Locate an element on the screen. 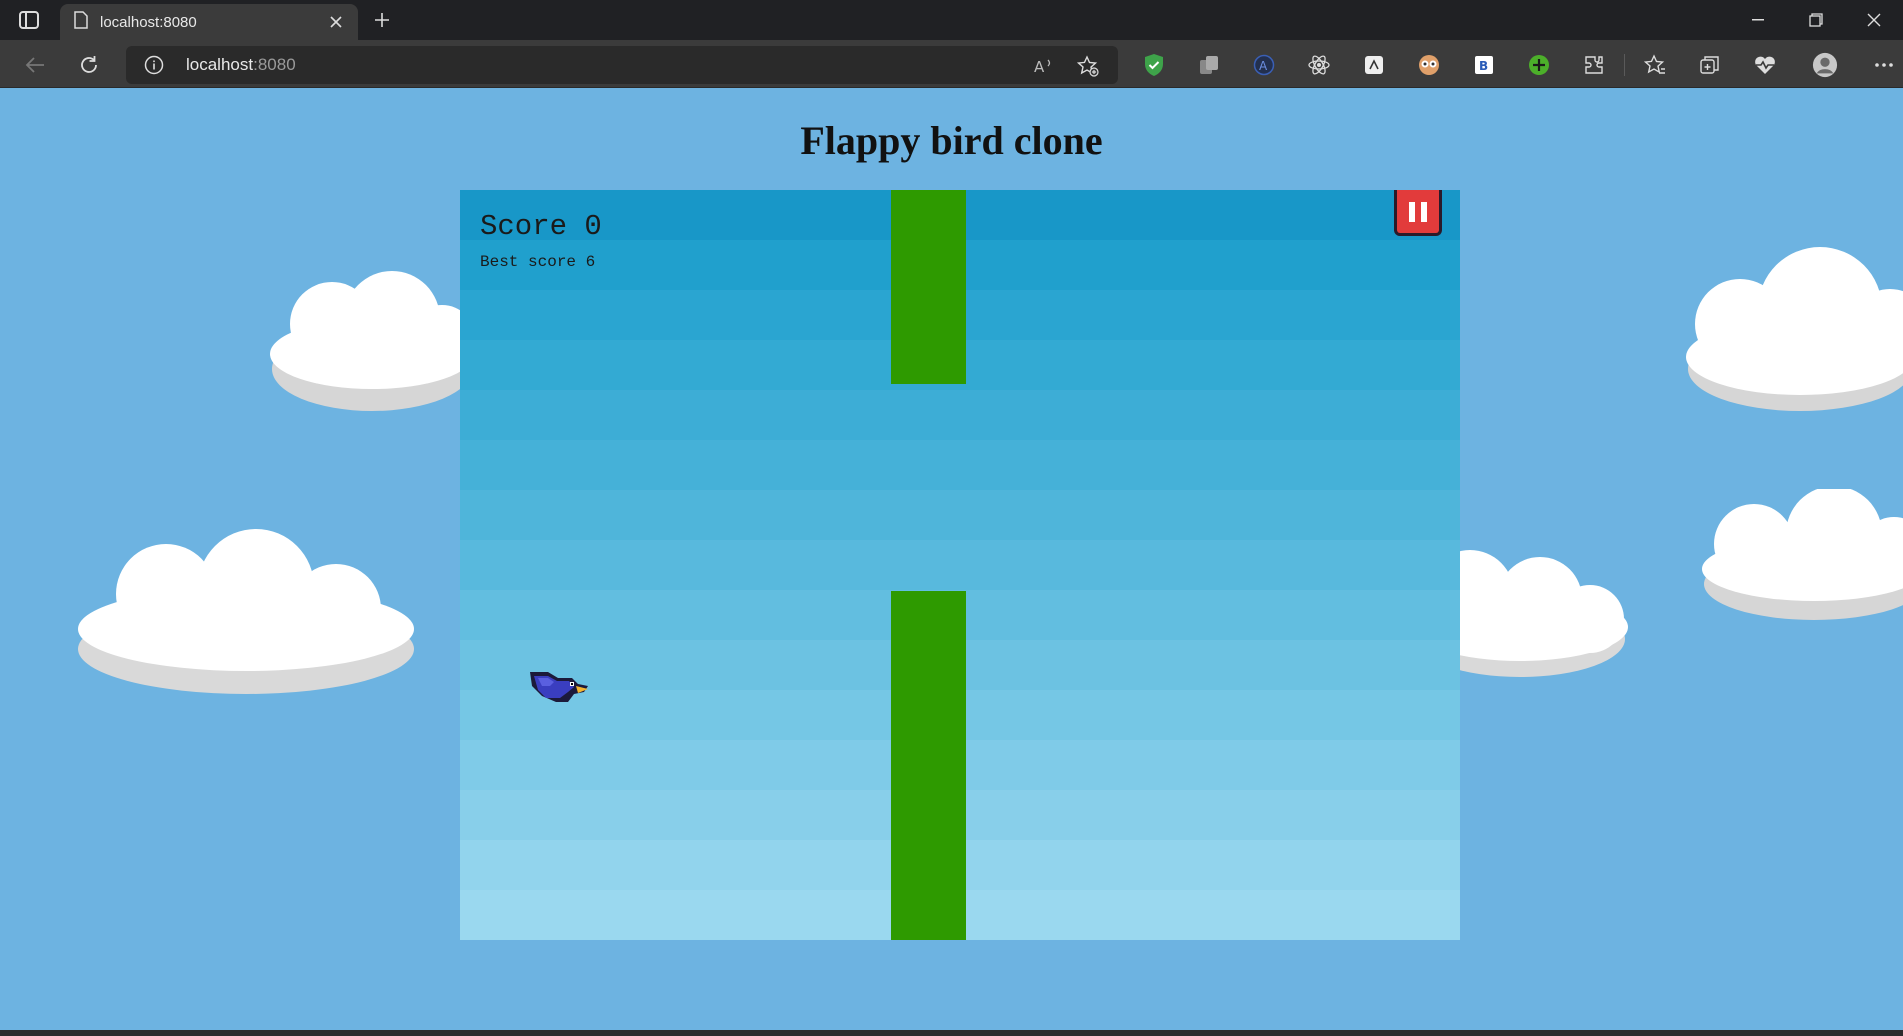 This screenshot has height=1036, width=1903. pause-icon-bar is located at coordinates (1424, 211).